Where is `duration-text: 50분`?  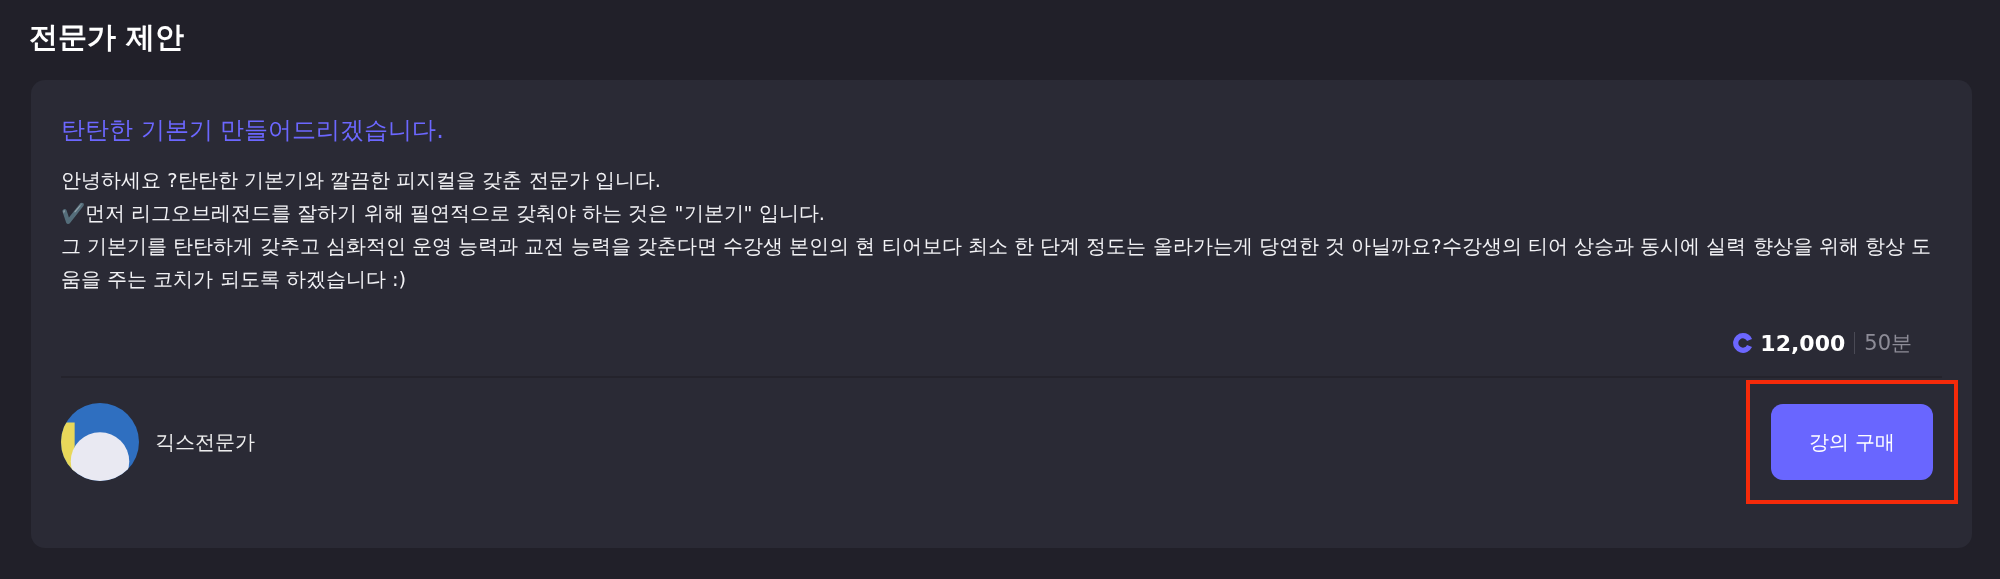 duration-text: 50분 is located at coordinates (1888, 343).